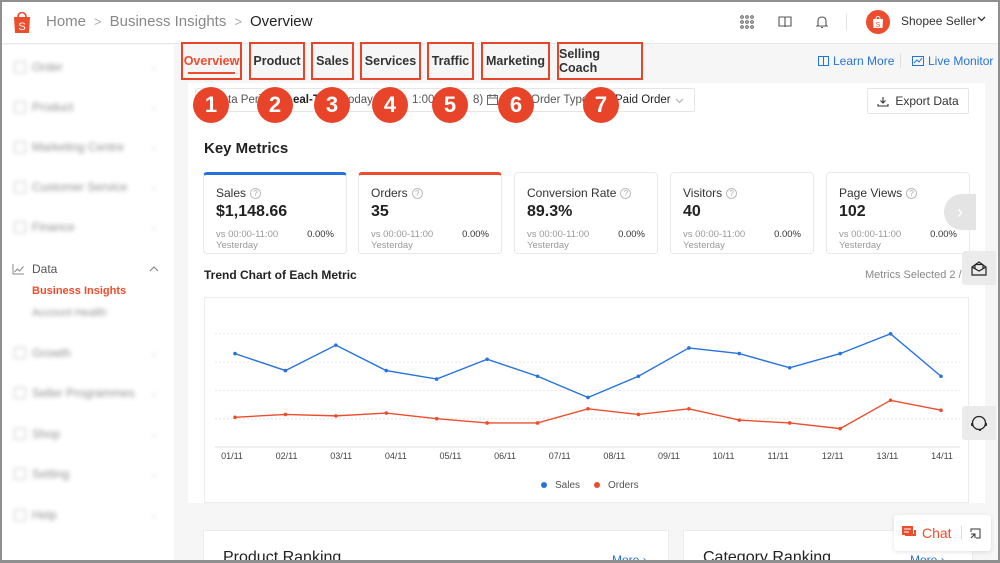  I want to click on breadcrumb-home: Home, so click(66, 21).